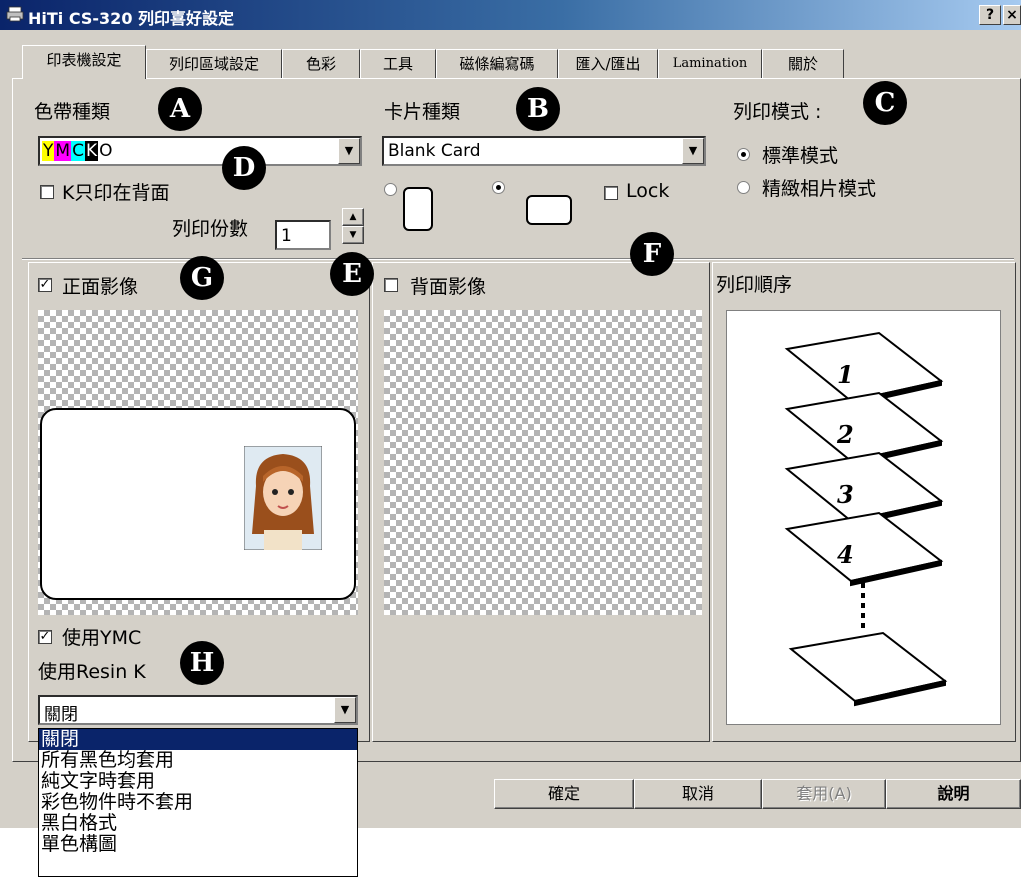 This screenshot has height=877, width=1021. What do you see at coordinates (202, 663) in the screenshot?
I see `annotation-marker-h: H` at bounding box center [202, 663].